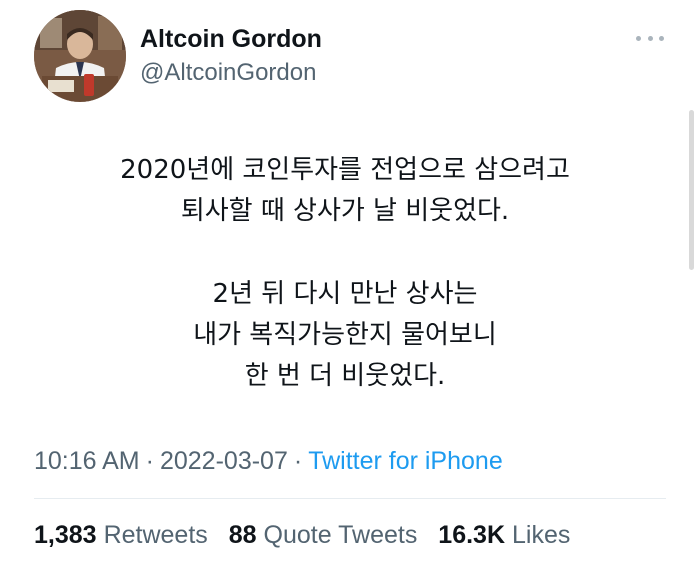  What do you see at coordinates (340, 535) in the screenshot?
I see `quote-tweets-label: Quote Tweets` at bounding box center [340, 535].